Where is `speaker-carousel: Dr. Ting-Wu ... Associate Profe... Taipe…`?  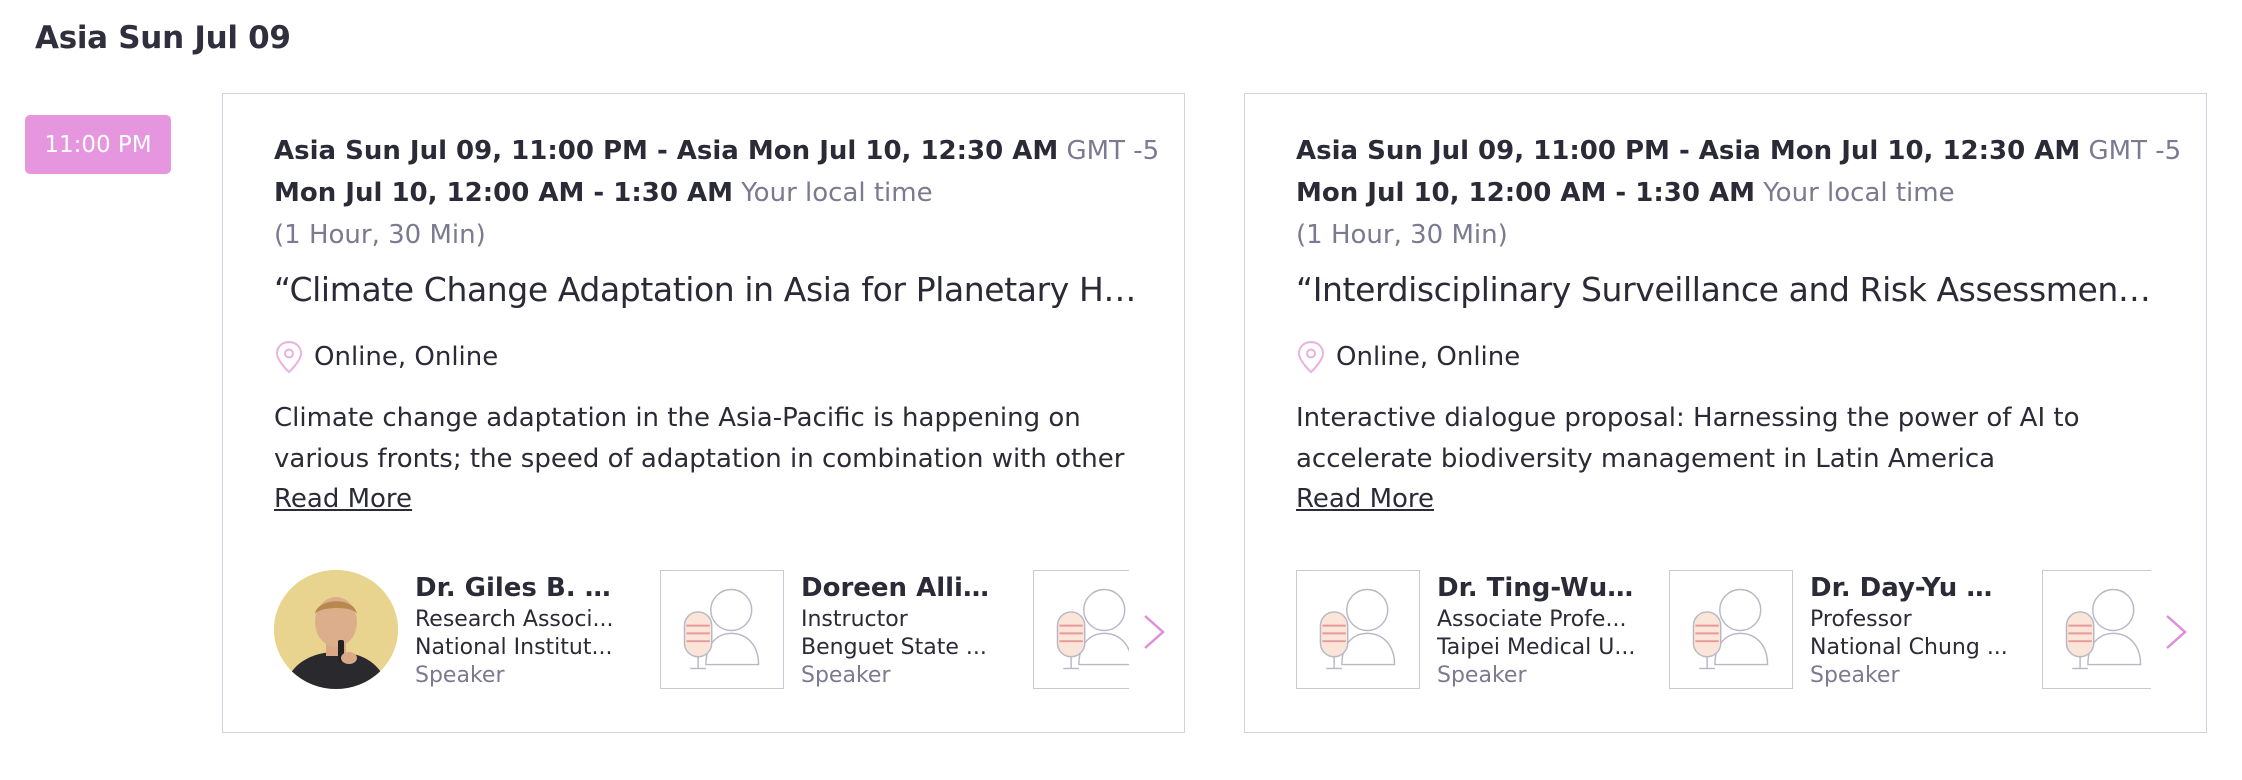 speaker-carousel: Dr. Ting-Wu ... Associate Profe... Taipe… is located at coordinates (1723, 632).